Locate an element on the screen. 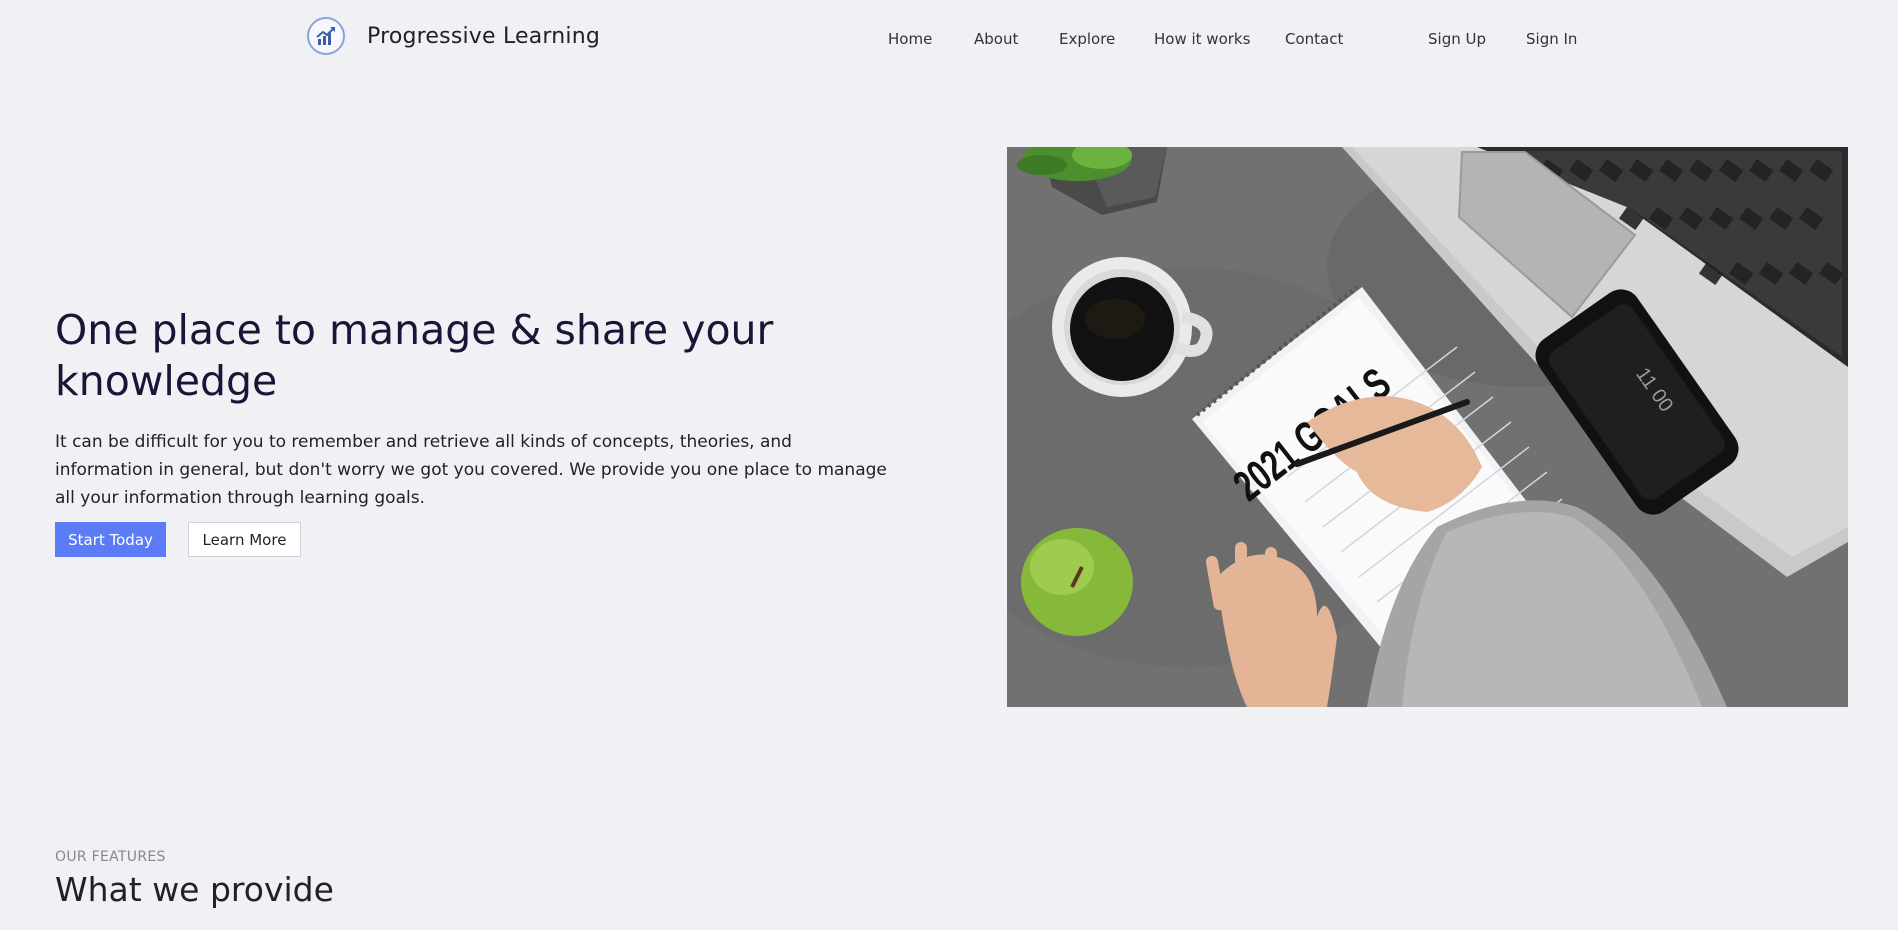 This screenshot has width=1898, height=930. nav-home: Home is located at coordinates (910, 39).